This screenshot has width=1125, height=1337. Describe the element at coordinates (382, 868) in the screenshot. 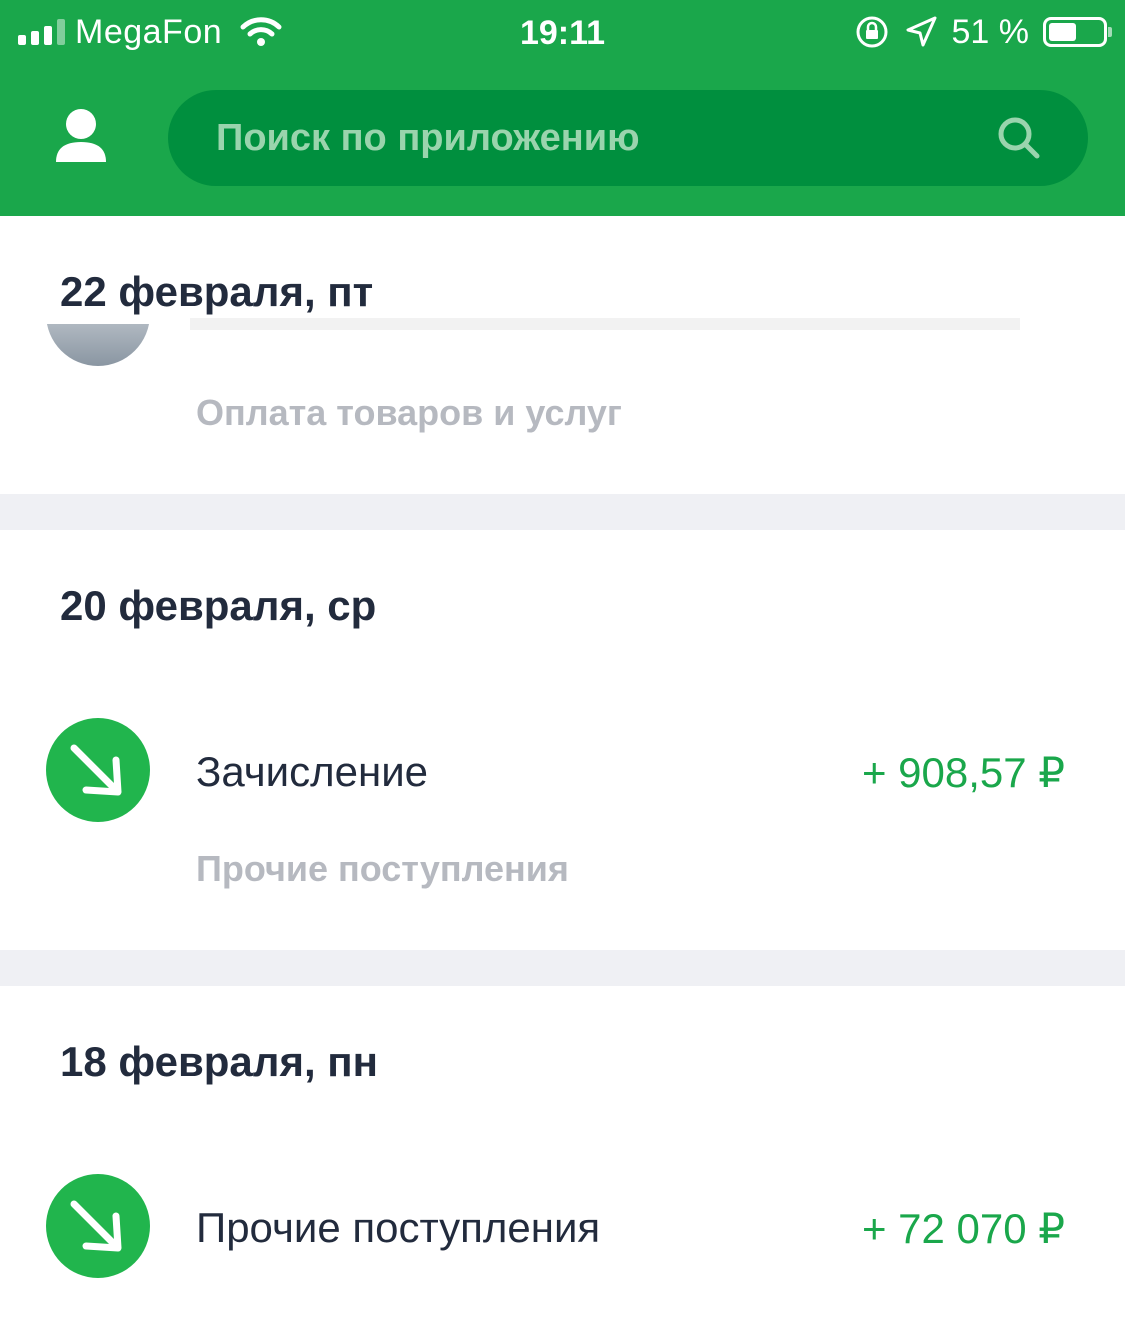

I see `operation-category: Прочие поступления` at that location.